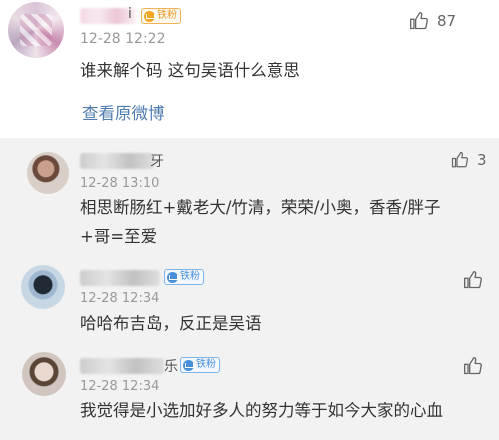 Image resolution: width=499 pixels, height=440 pixels. Describe the element at coordinates (432, 21) in the screenshot. I see `like-button: 87` at that location.